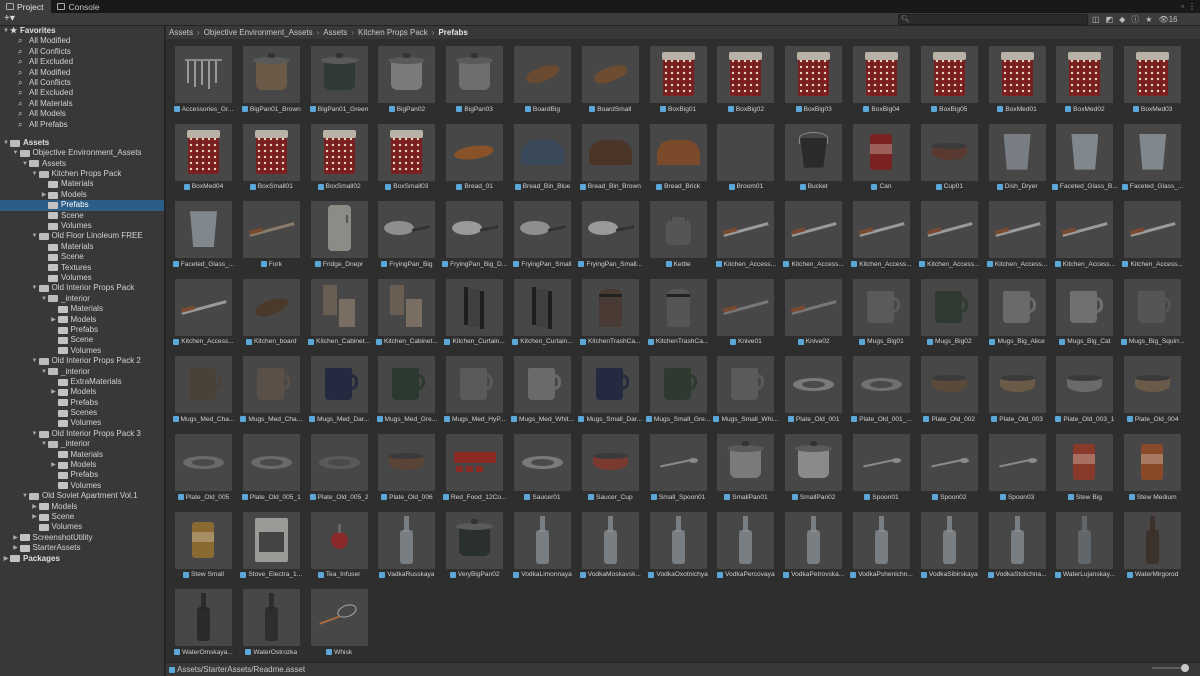  Describe the element at coordinates (881, 315) in the screenshot. I see `asset-item: Mugs_Big01` at that location.